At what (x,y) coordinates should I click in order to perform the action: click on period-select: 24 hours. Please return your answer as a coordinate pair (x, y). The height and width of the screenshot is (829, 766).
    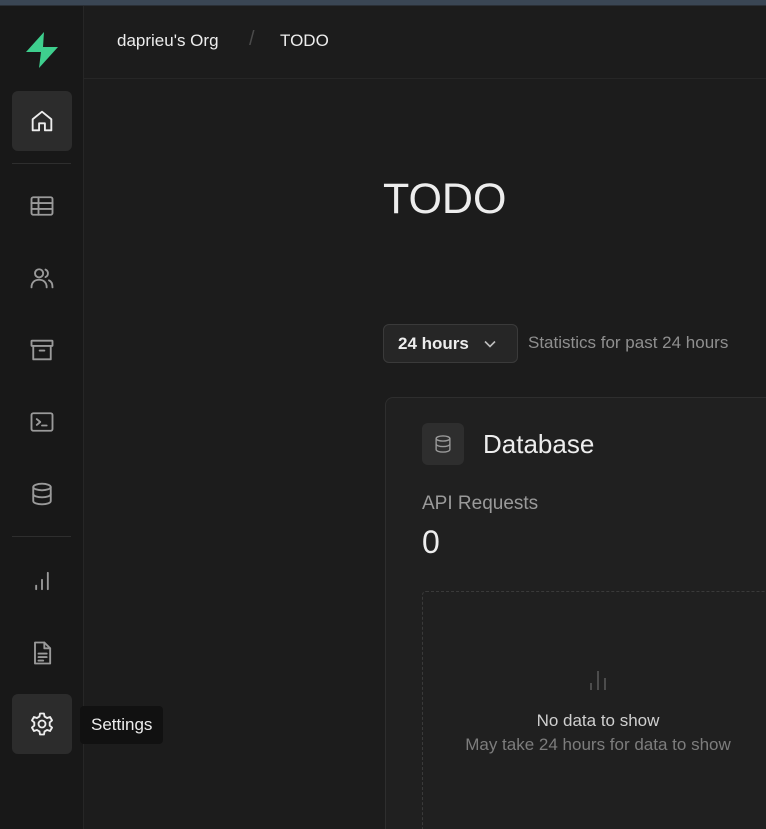
    Looking at the image, I should click on (450, 343).